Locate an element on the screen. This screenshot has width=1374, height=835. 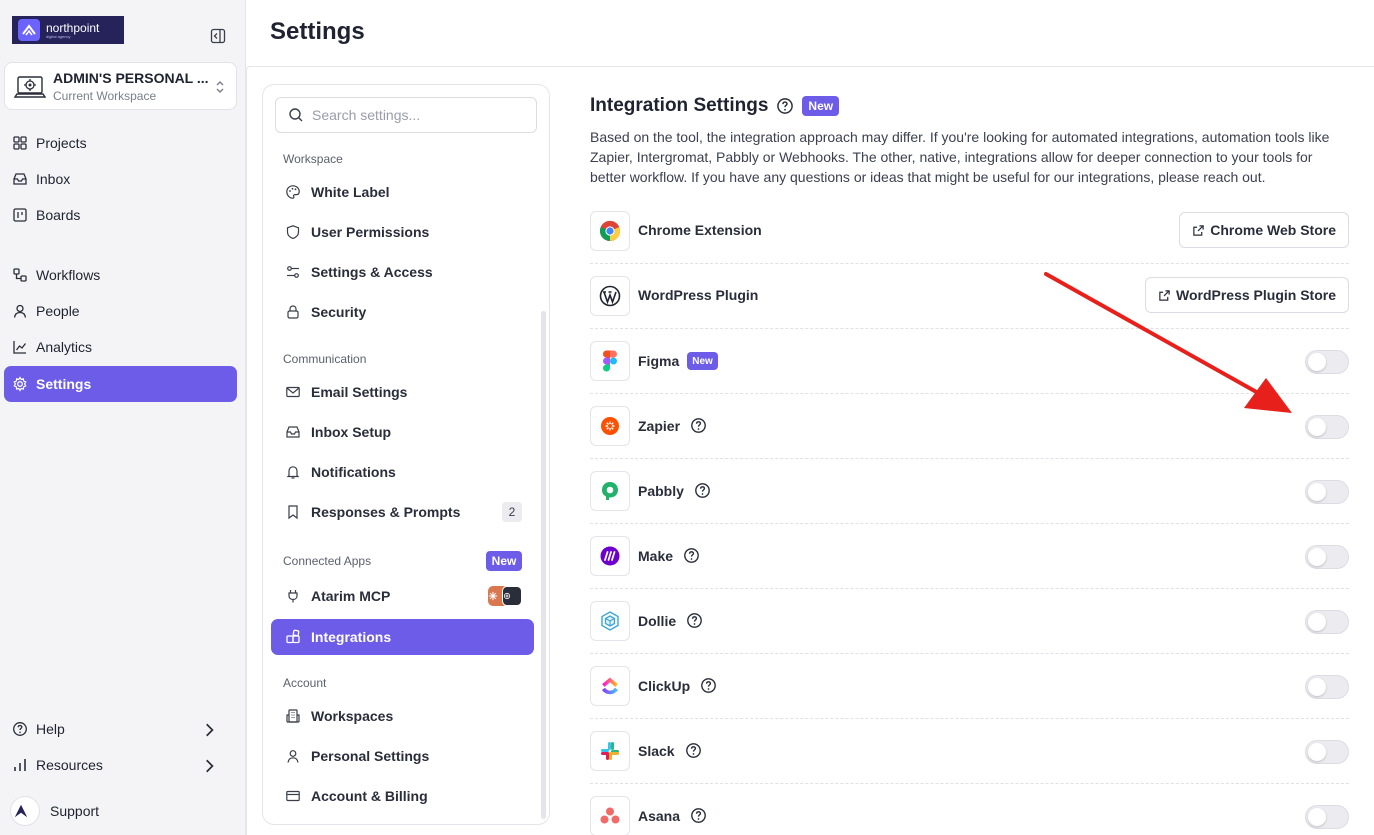
nav-workflows: Workflows is located at coordinates (120, 275).